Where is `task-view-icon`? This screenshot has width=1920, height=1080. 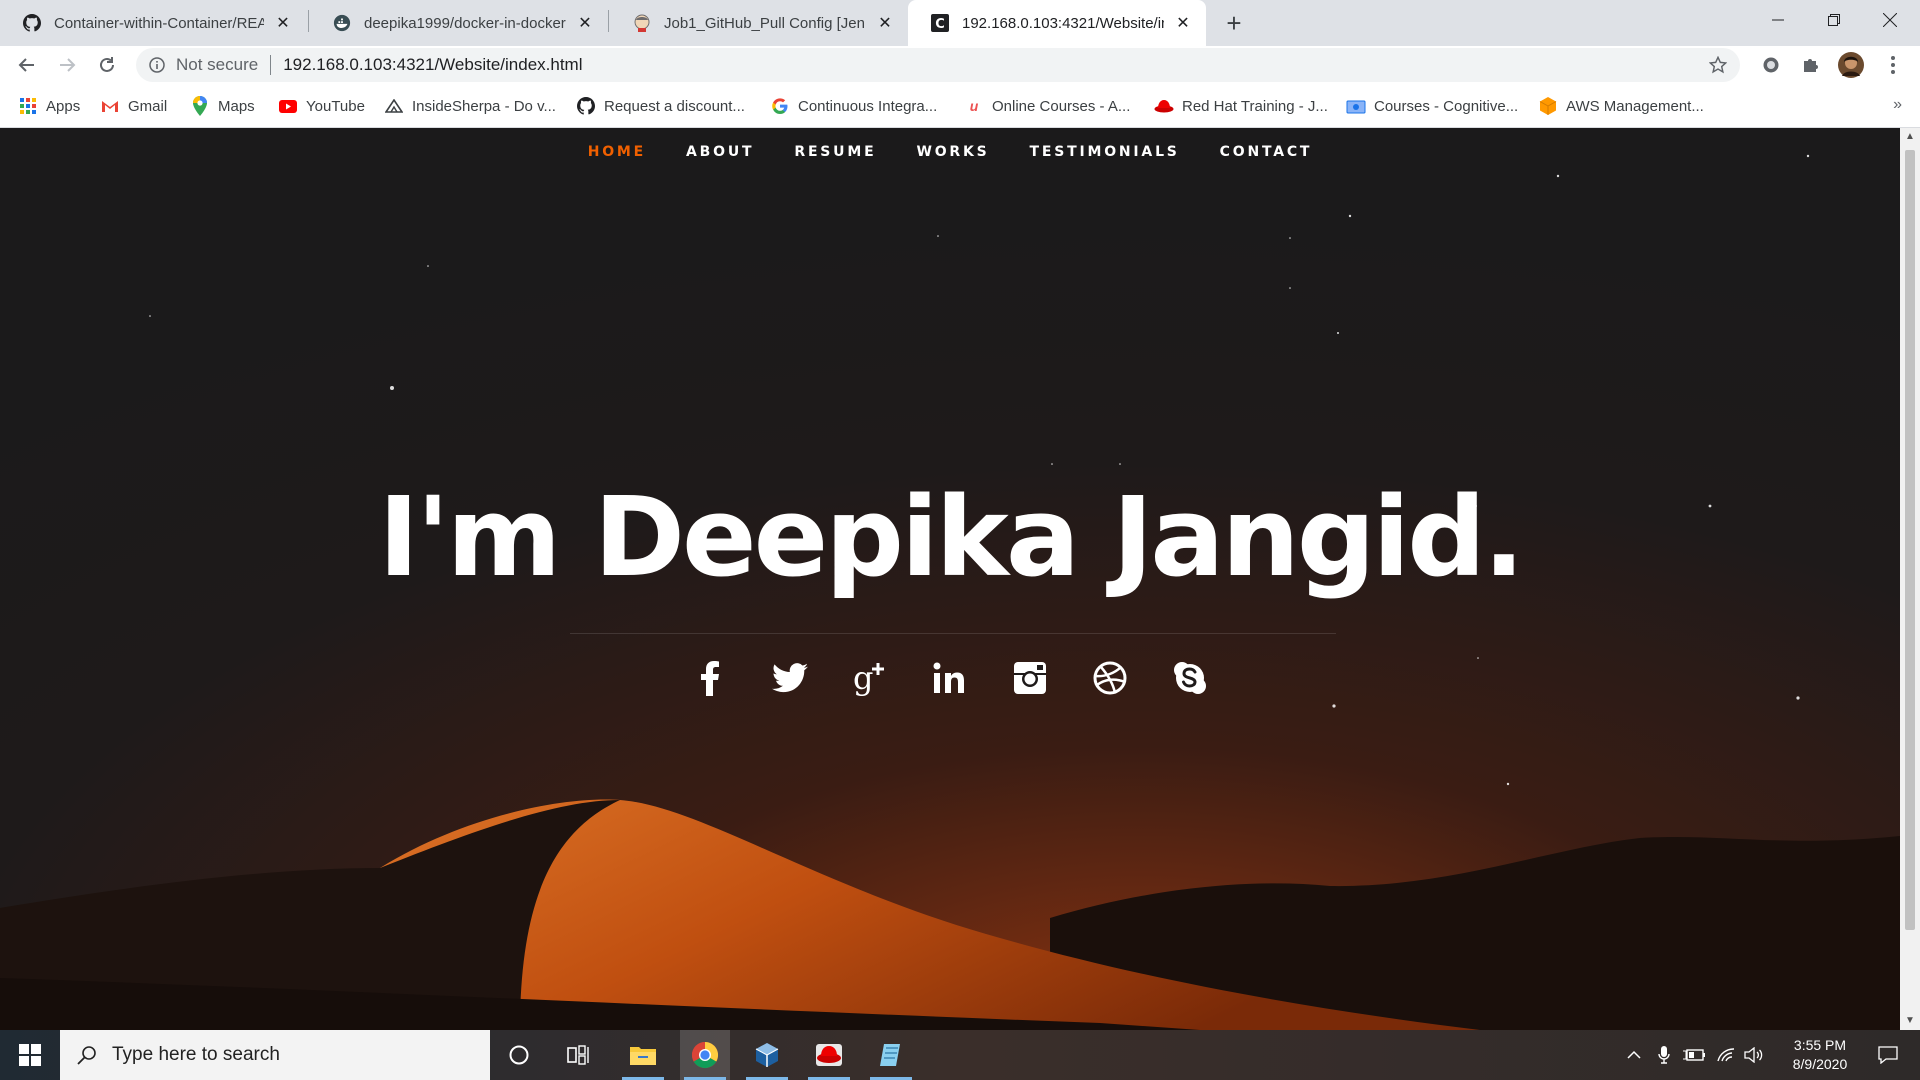
task-view-icon is located at coordinates (578, 1055).